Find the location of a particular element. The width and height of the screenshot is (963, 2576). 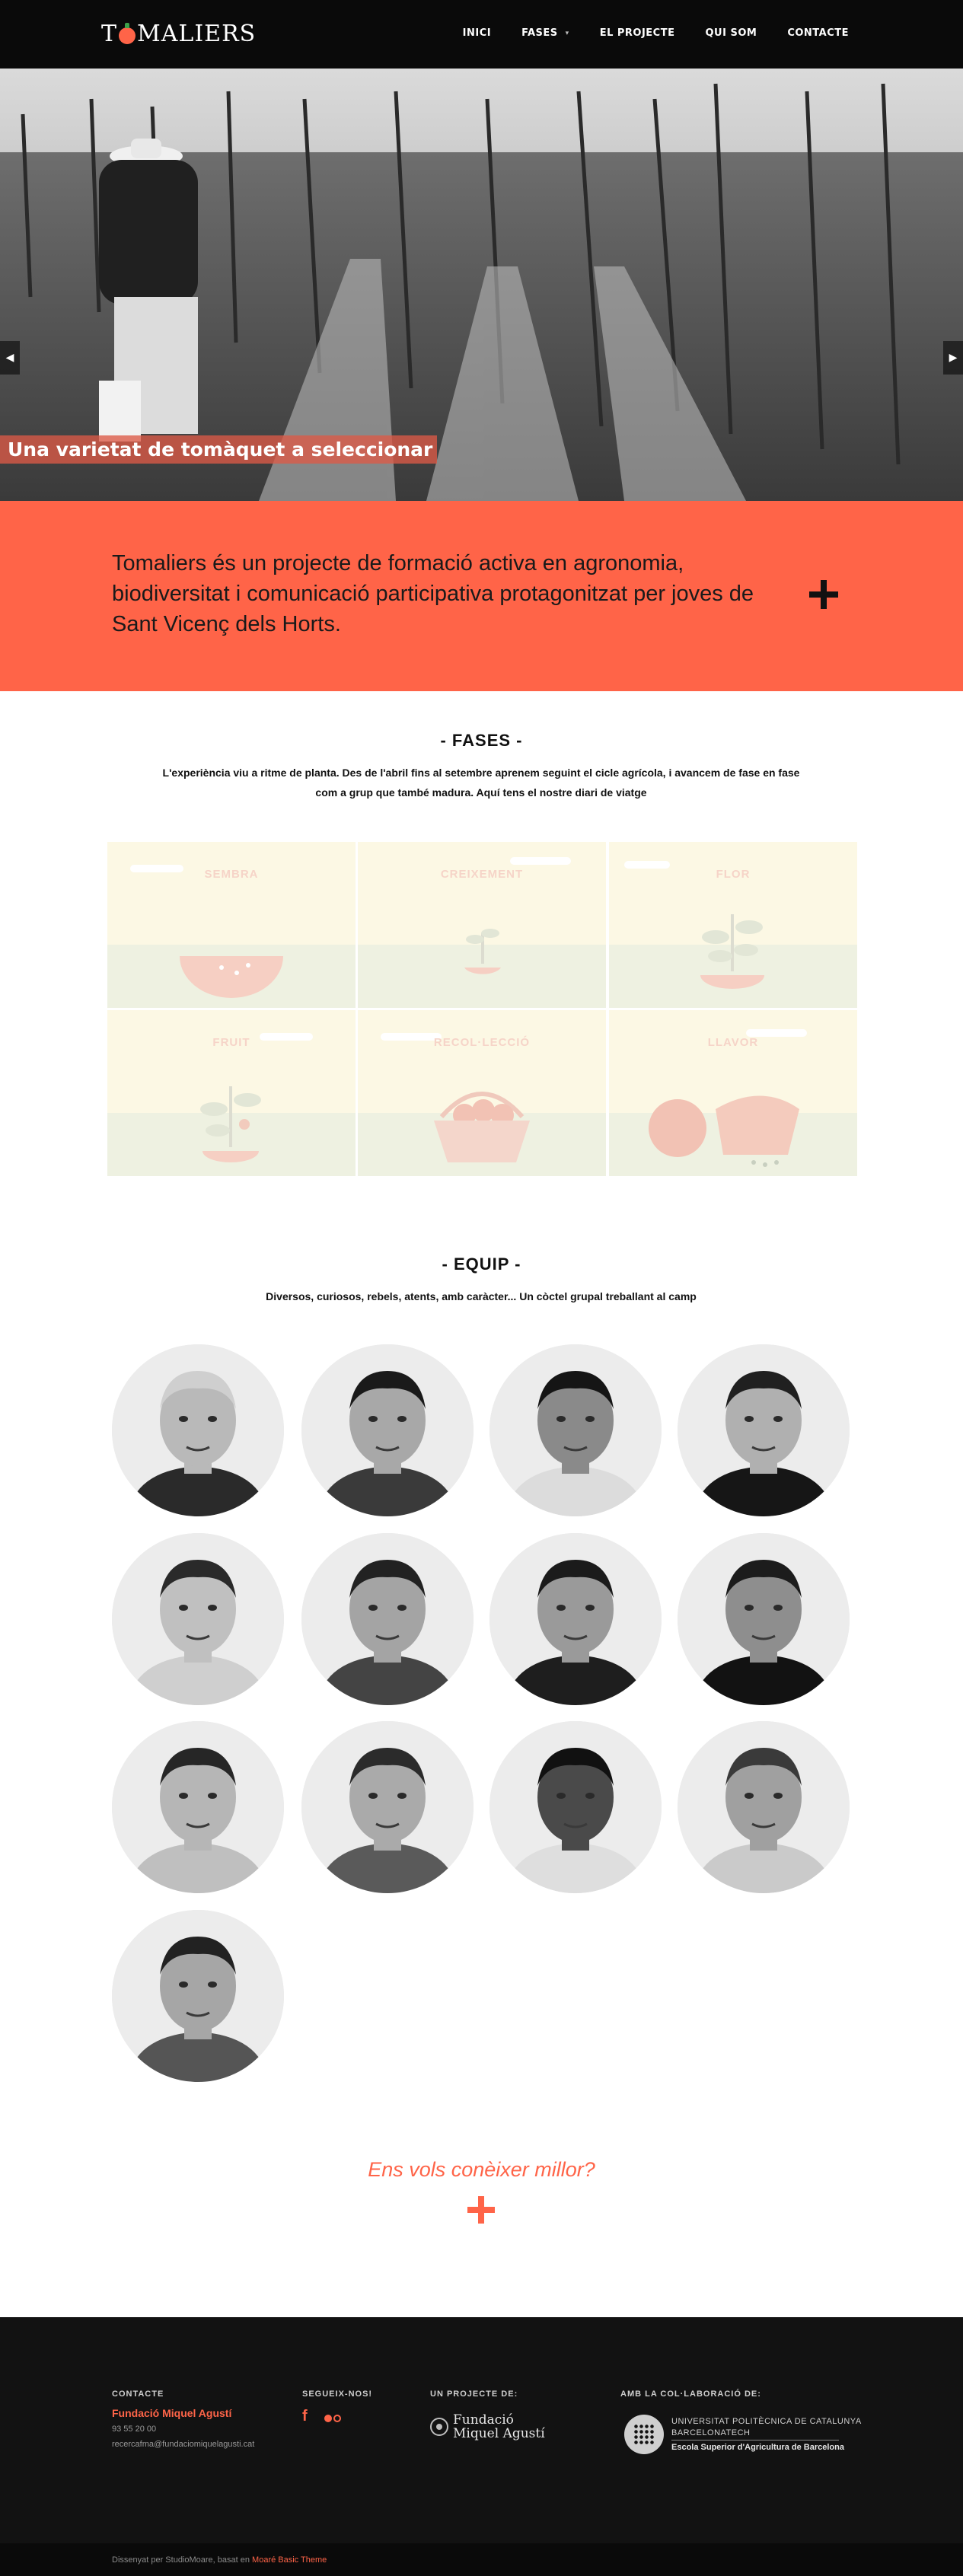

site-logo: T MALIERS is located at coordinates (178, 34).